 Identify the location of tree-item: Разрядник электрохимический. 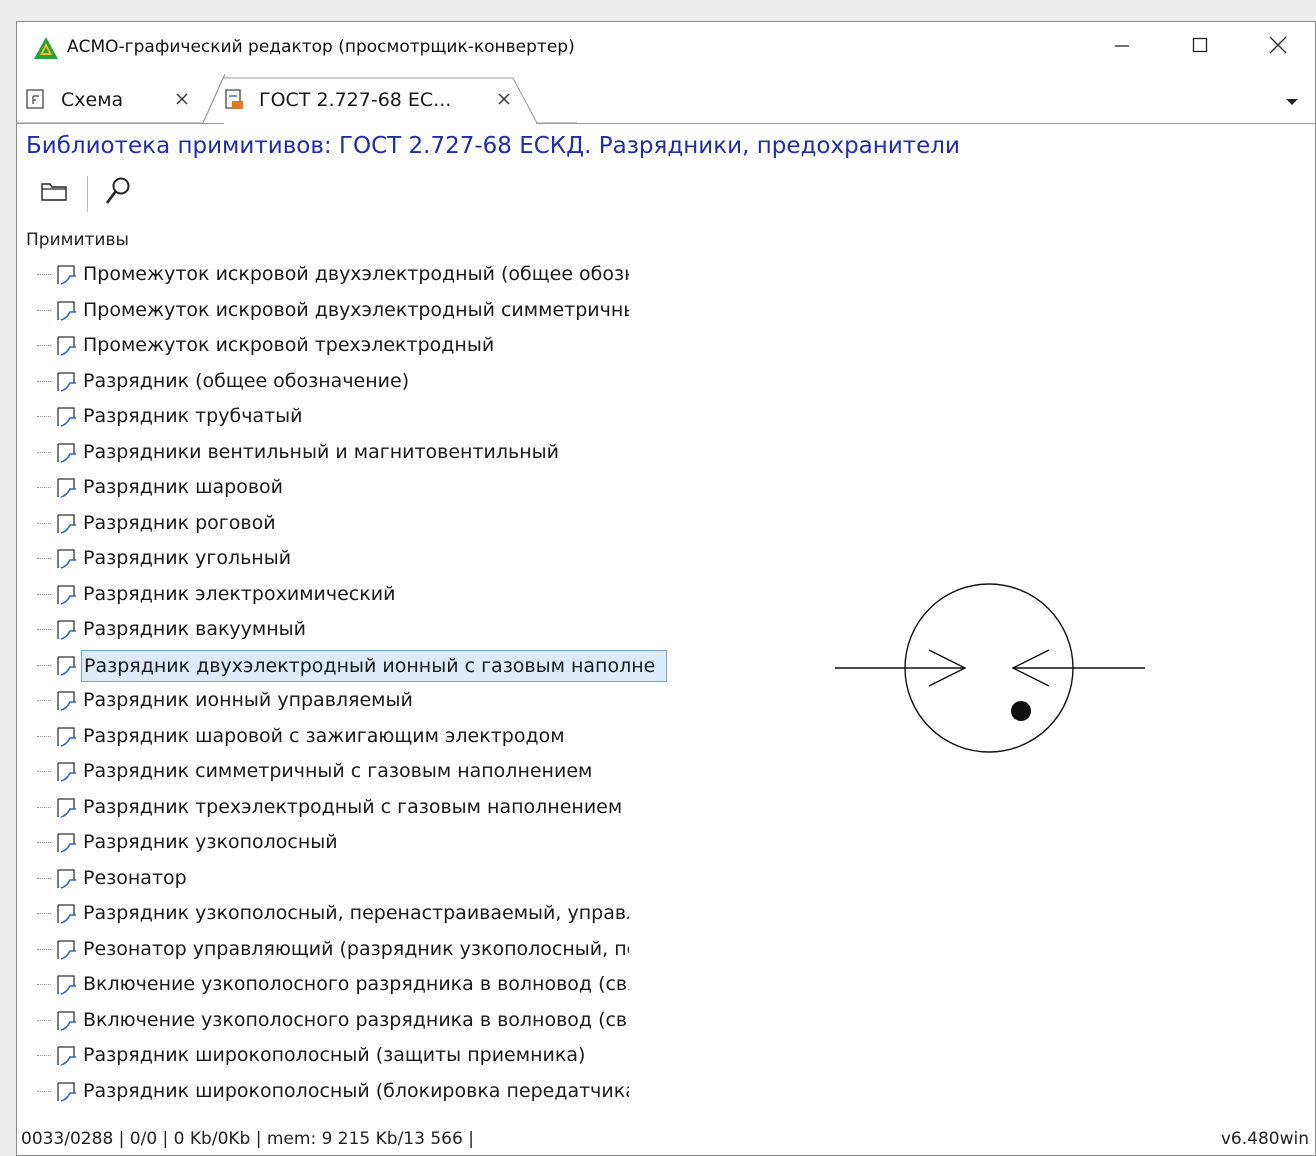
(357, 594).